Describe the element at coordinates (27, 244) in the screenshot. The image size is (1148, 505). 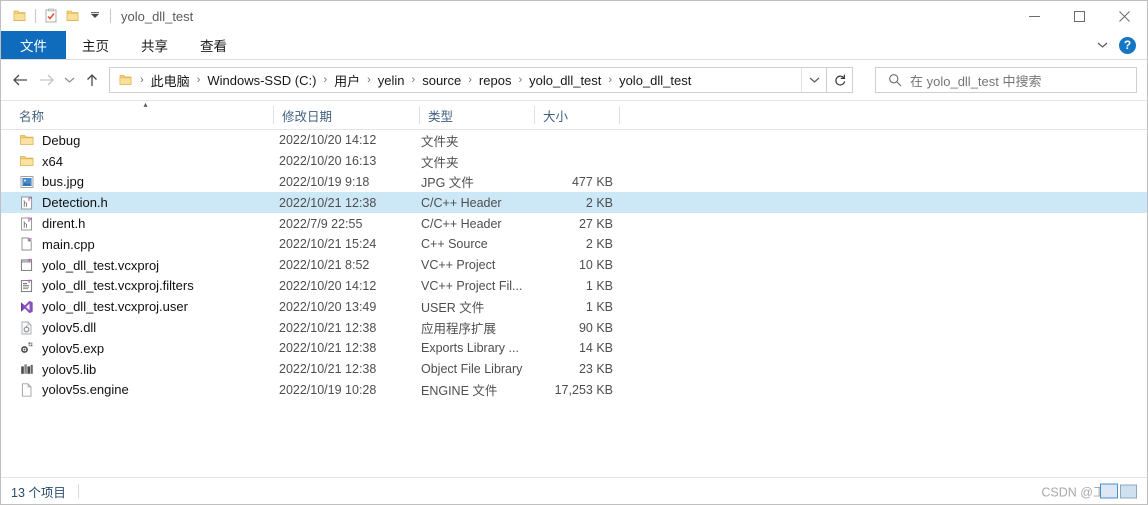
I see `cpp-source-file-icon` at that location.